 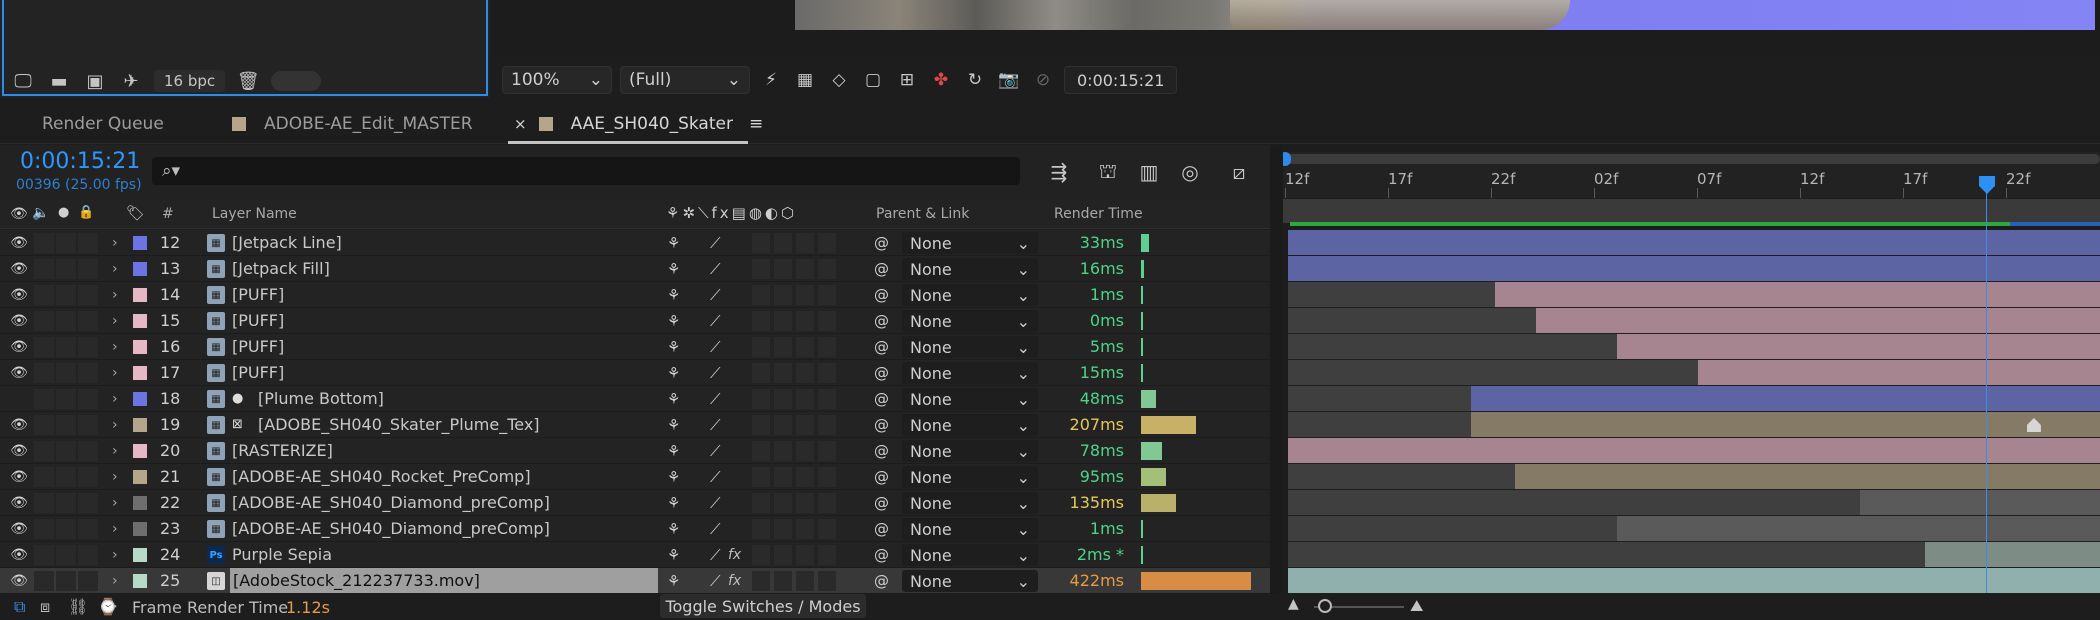 I want to click on render-time-toggle-icon: ⌚, so click(x=108, y=606).